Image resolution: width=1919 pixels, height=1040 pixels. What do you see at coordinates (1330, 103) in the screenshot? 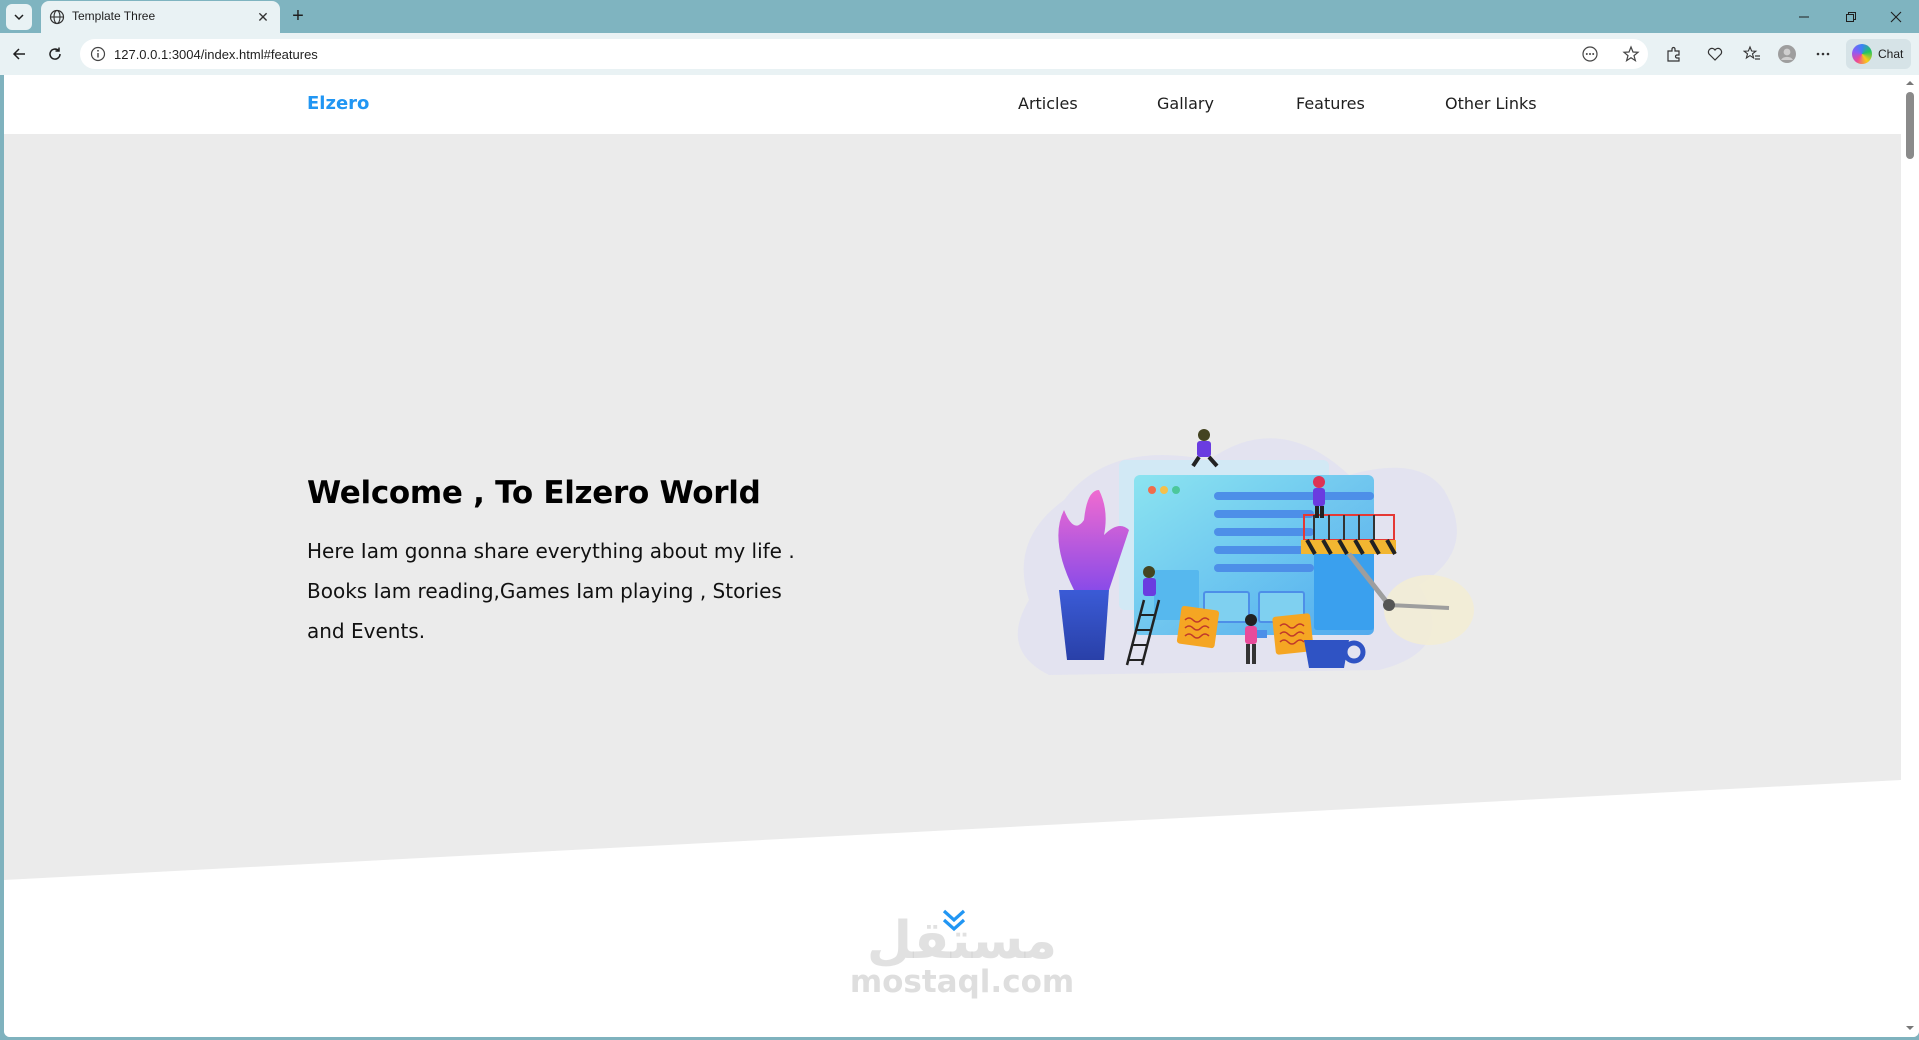
I see `nav-link-features: Features` at bounding box center [1330, 103].